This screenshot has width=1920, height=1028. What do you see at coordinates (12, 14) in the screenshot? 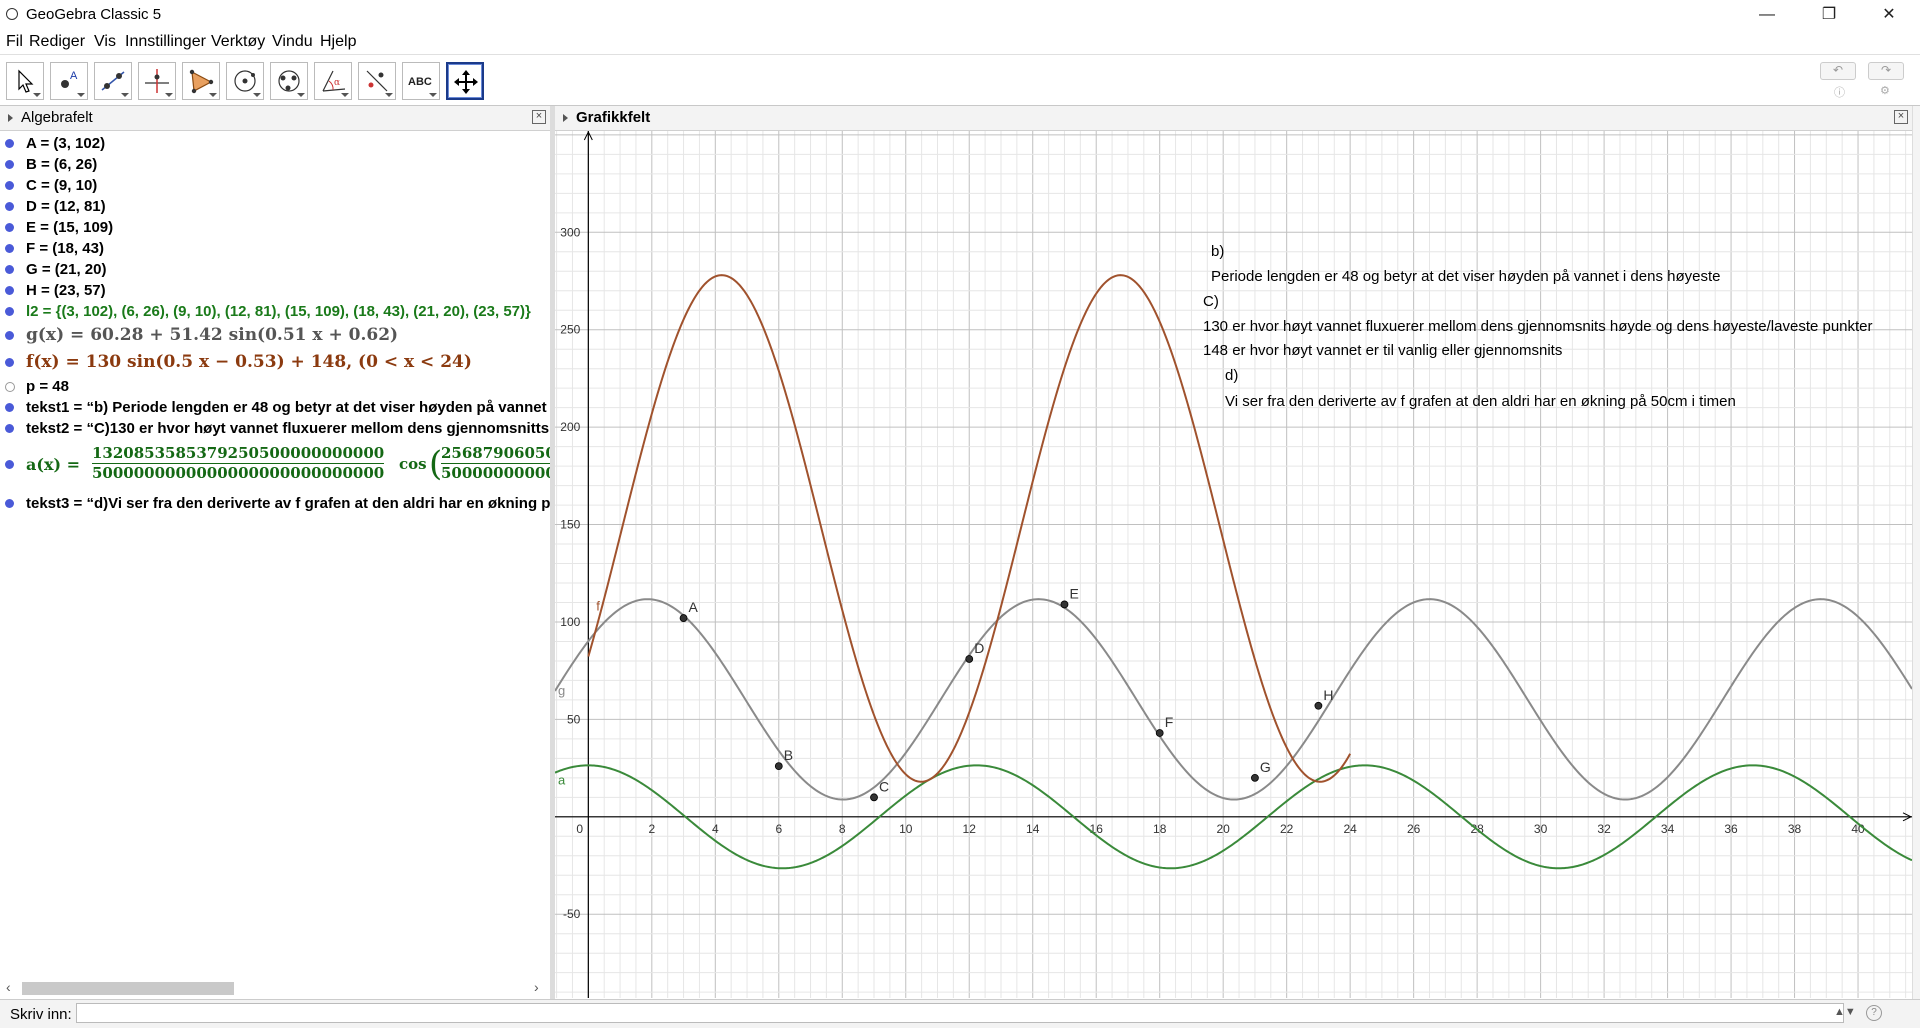
I see `geogebra-logo-icon` at bounding box center [12, 14].